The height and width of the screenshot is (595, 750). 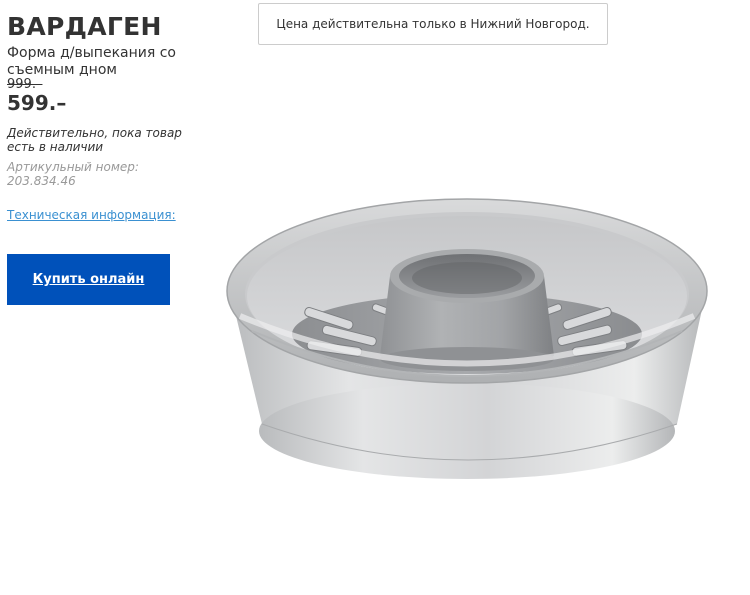 I want to click on product-name: ВАРДАГЕН, so click(x=84, y=26).